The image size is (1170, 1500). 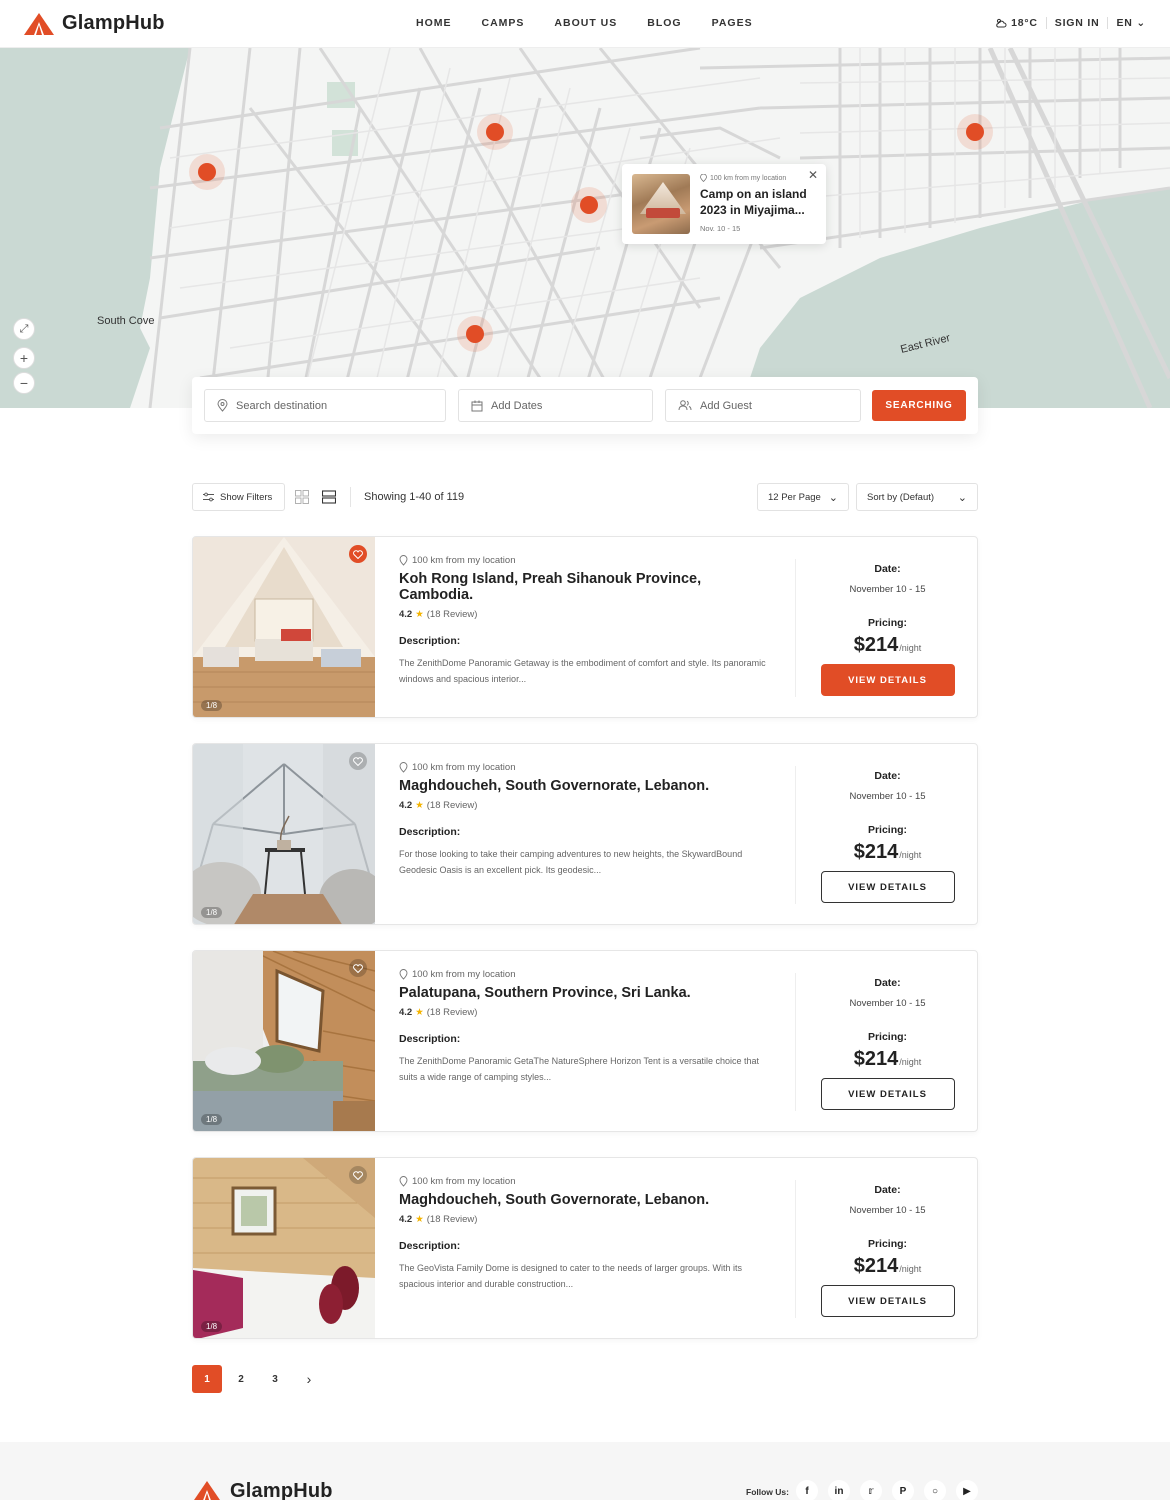 I want to click on dates-input: Add Dates, so click(x=555, y=405).